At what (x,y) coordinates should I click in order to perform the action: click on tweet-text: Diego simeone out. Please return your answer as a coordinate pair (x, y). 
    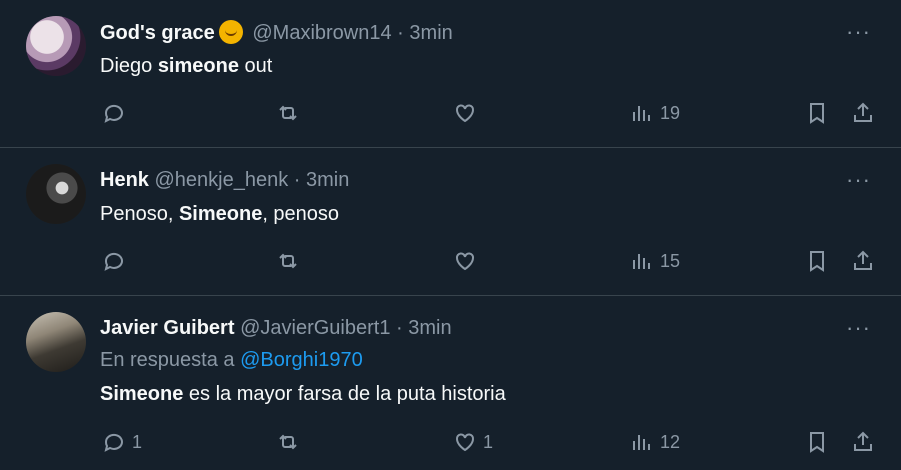
    Looking at the image, I should click on (186, 66).